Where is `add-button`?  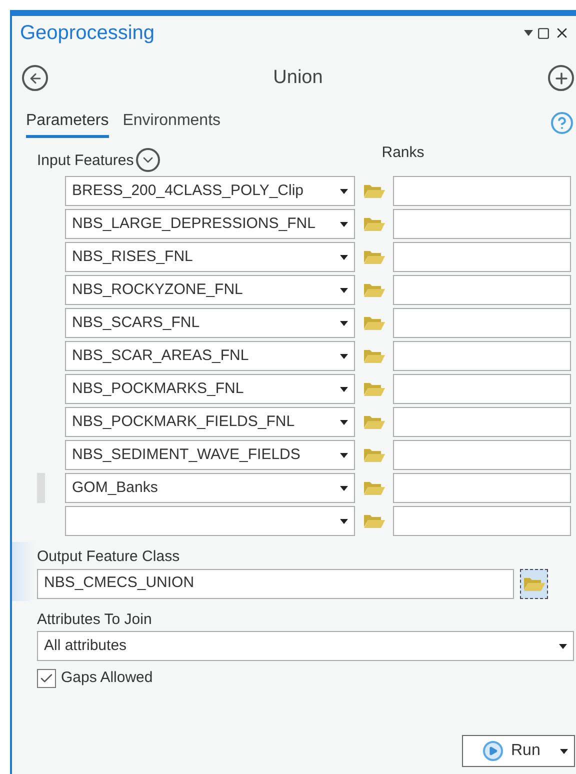
add-button is located at coordinates (561, 78).